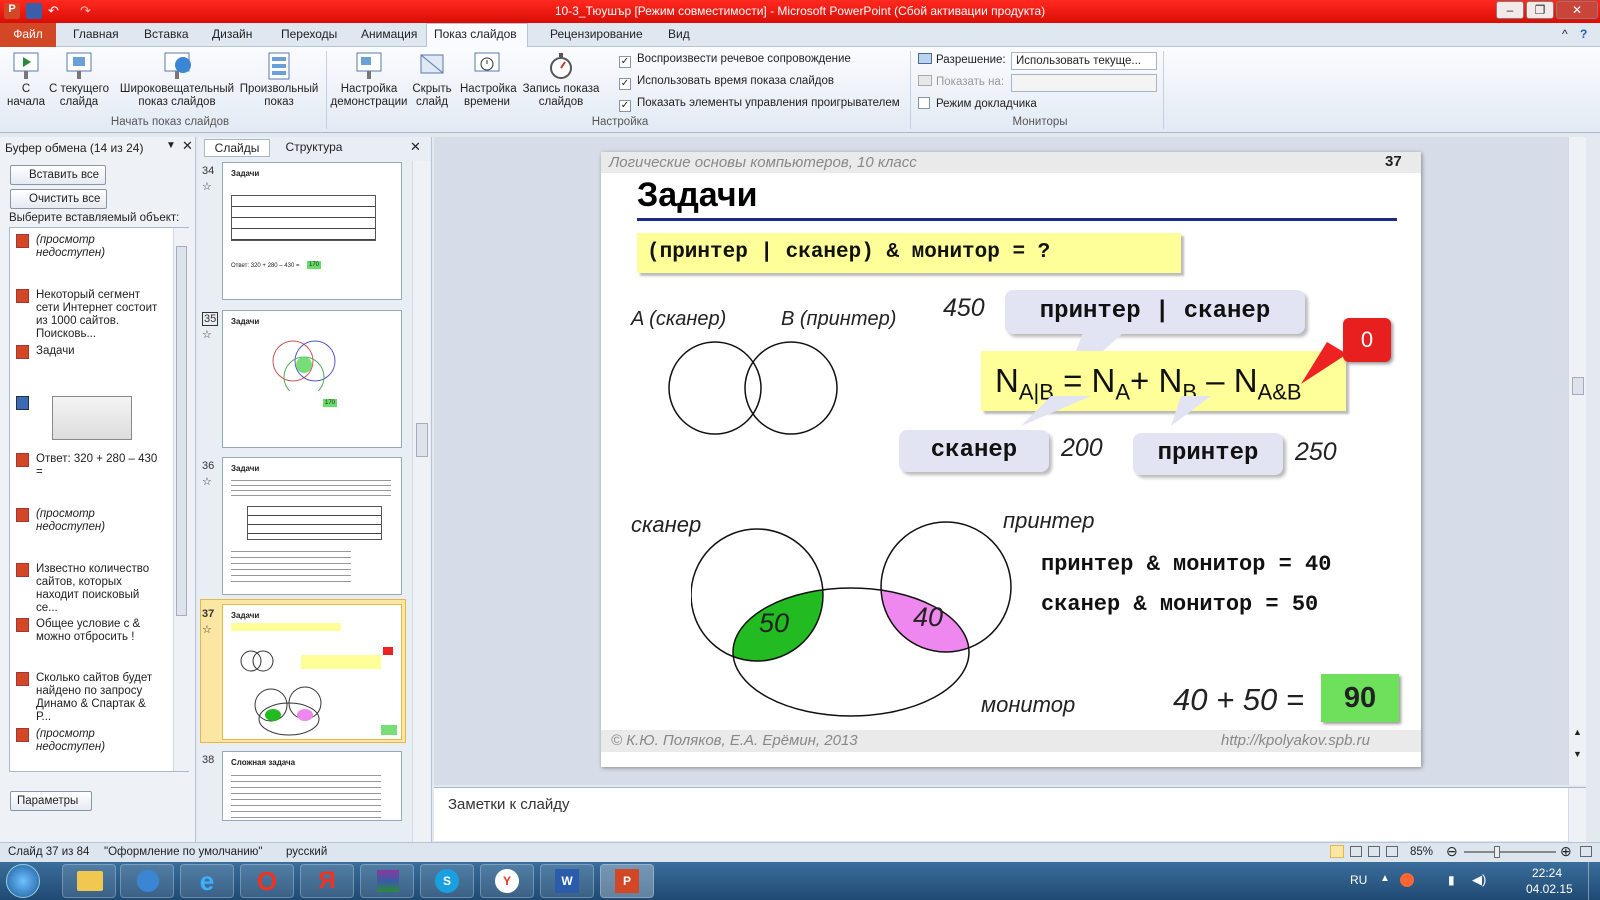 This screenshot has height=900, width=1600. Describe the element at coordinates (726, 82) in the screenshot. I see `use-timings-checkbox: ✓ Использовать время показа слайдов` at that location.